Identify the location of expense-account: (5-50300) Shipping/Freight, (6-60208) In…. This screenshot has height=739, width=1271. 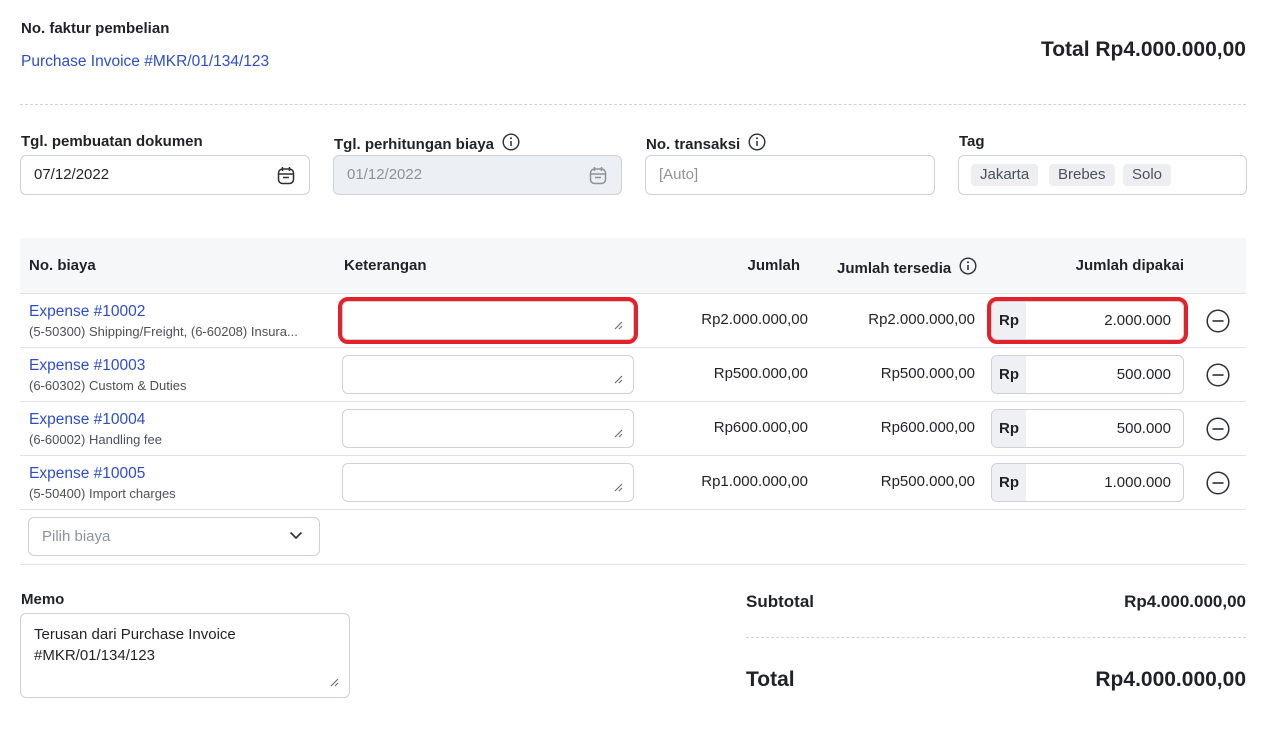
(163, 331).